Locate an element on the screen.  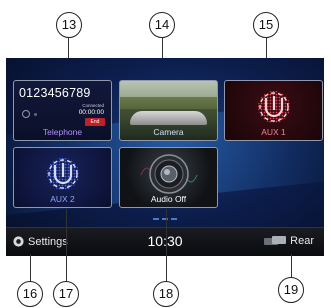
bottom-bar: Settings 10:30 Rear is located at coordinates (165, 241).